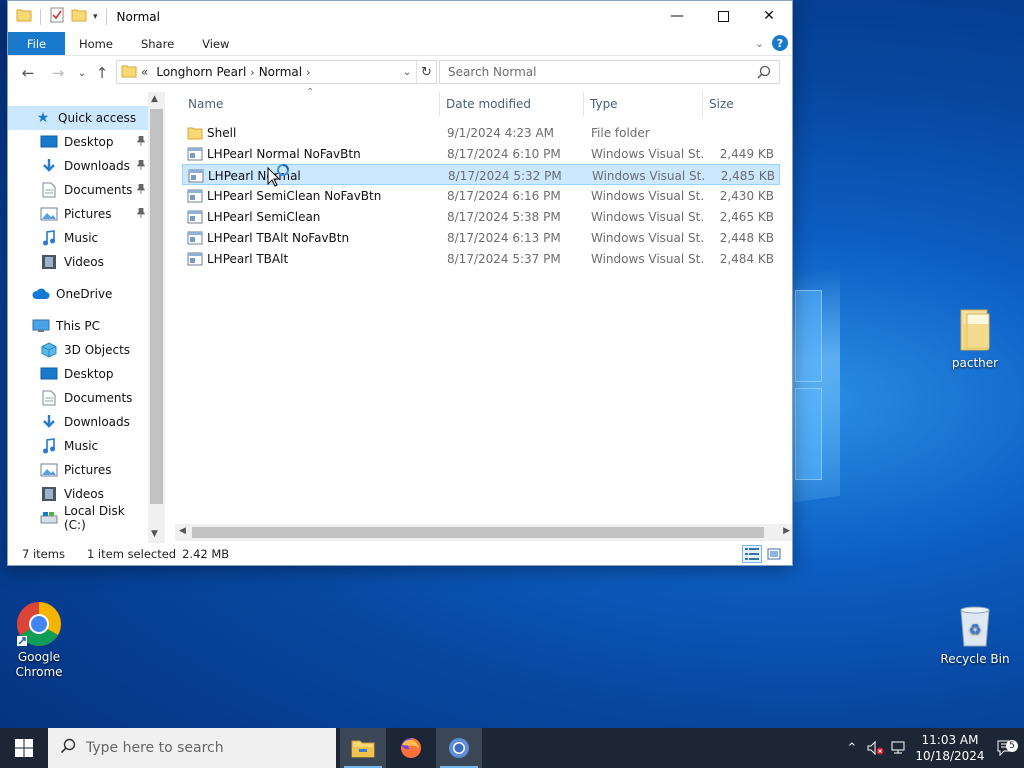  I want to click on address-bar: « Longhorn Pearl › Normal › ⌄ ↻, so click(276, 72).